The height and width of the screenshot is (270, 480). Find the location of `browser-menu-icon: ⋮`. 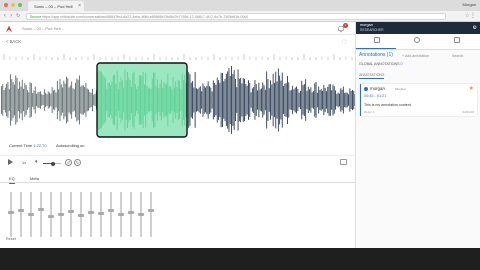

browser-menu-icon: ⋮ is located at coordinates (473, 16).